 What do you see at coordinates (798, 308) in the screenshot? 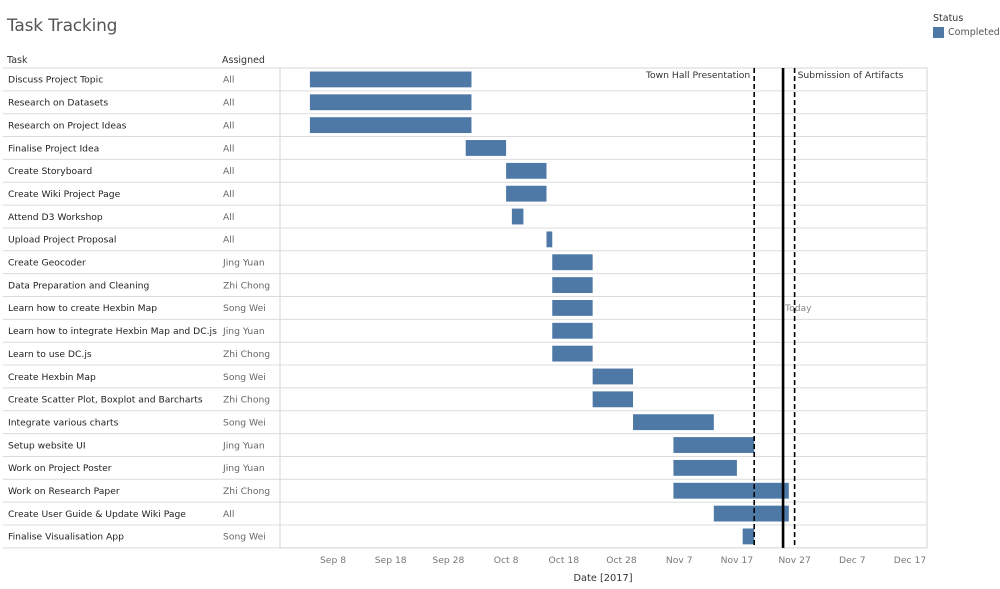
I see `today-label: Today` at bounding box center [798, 308].